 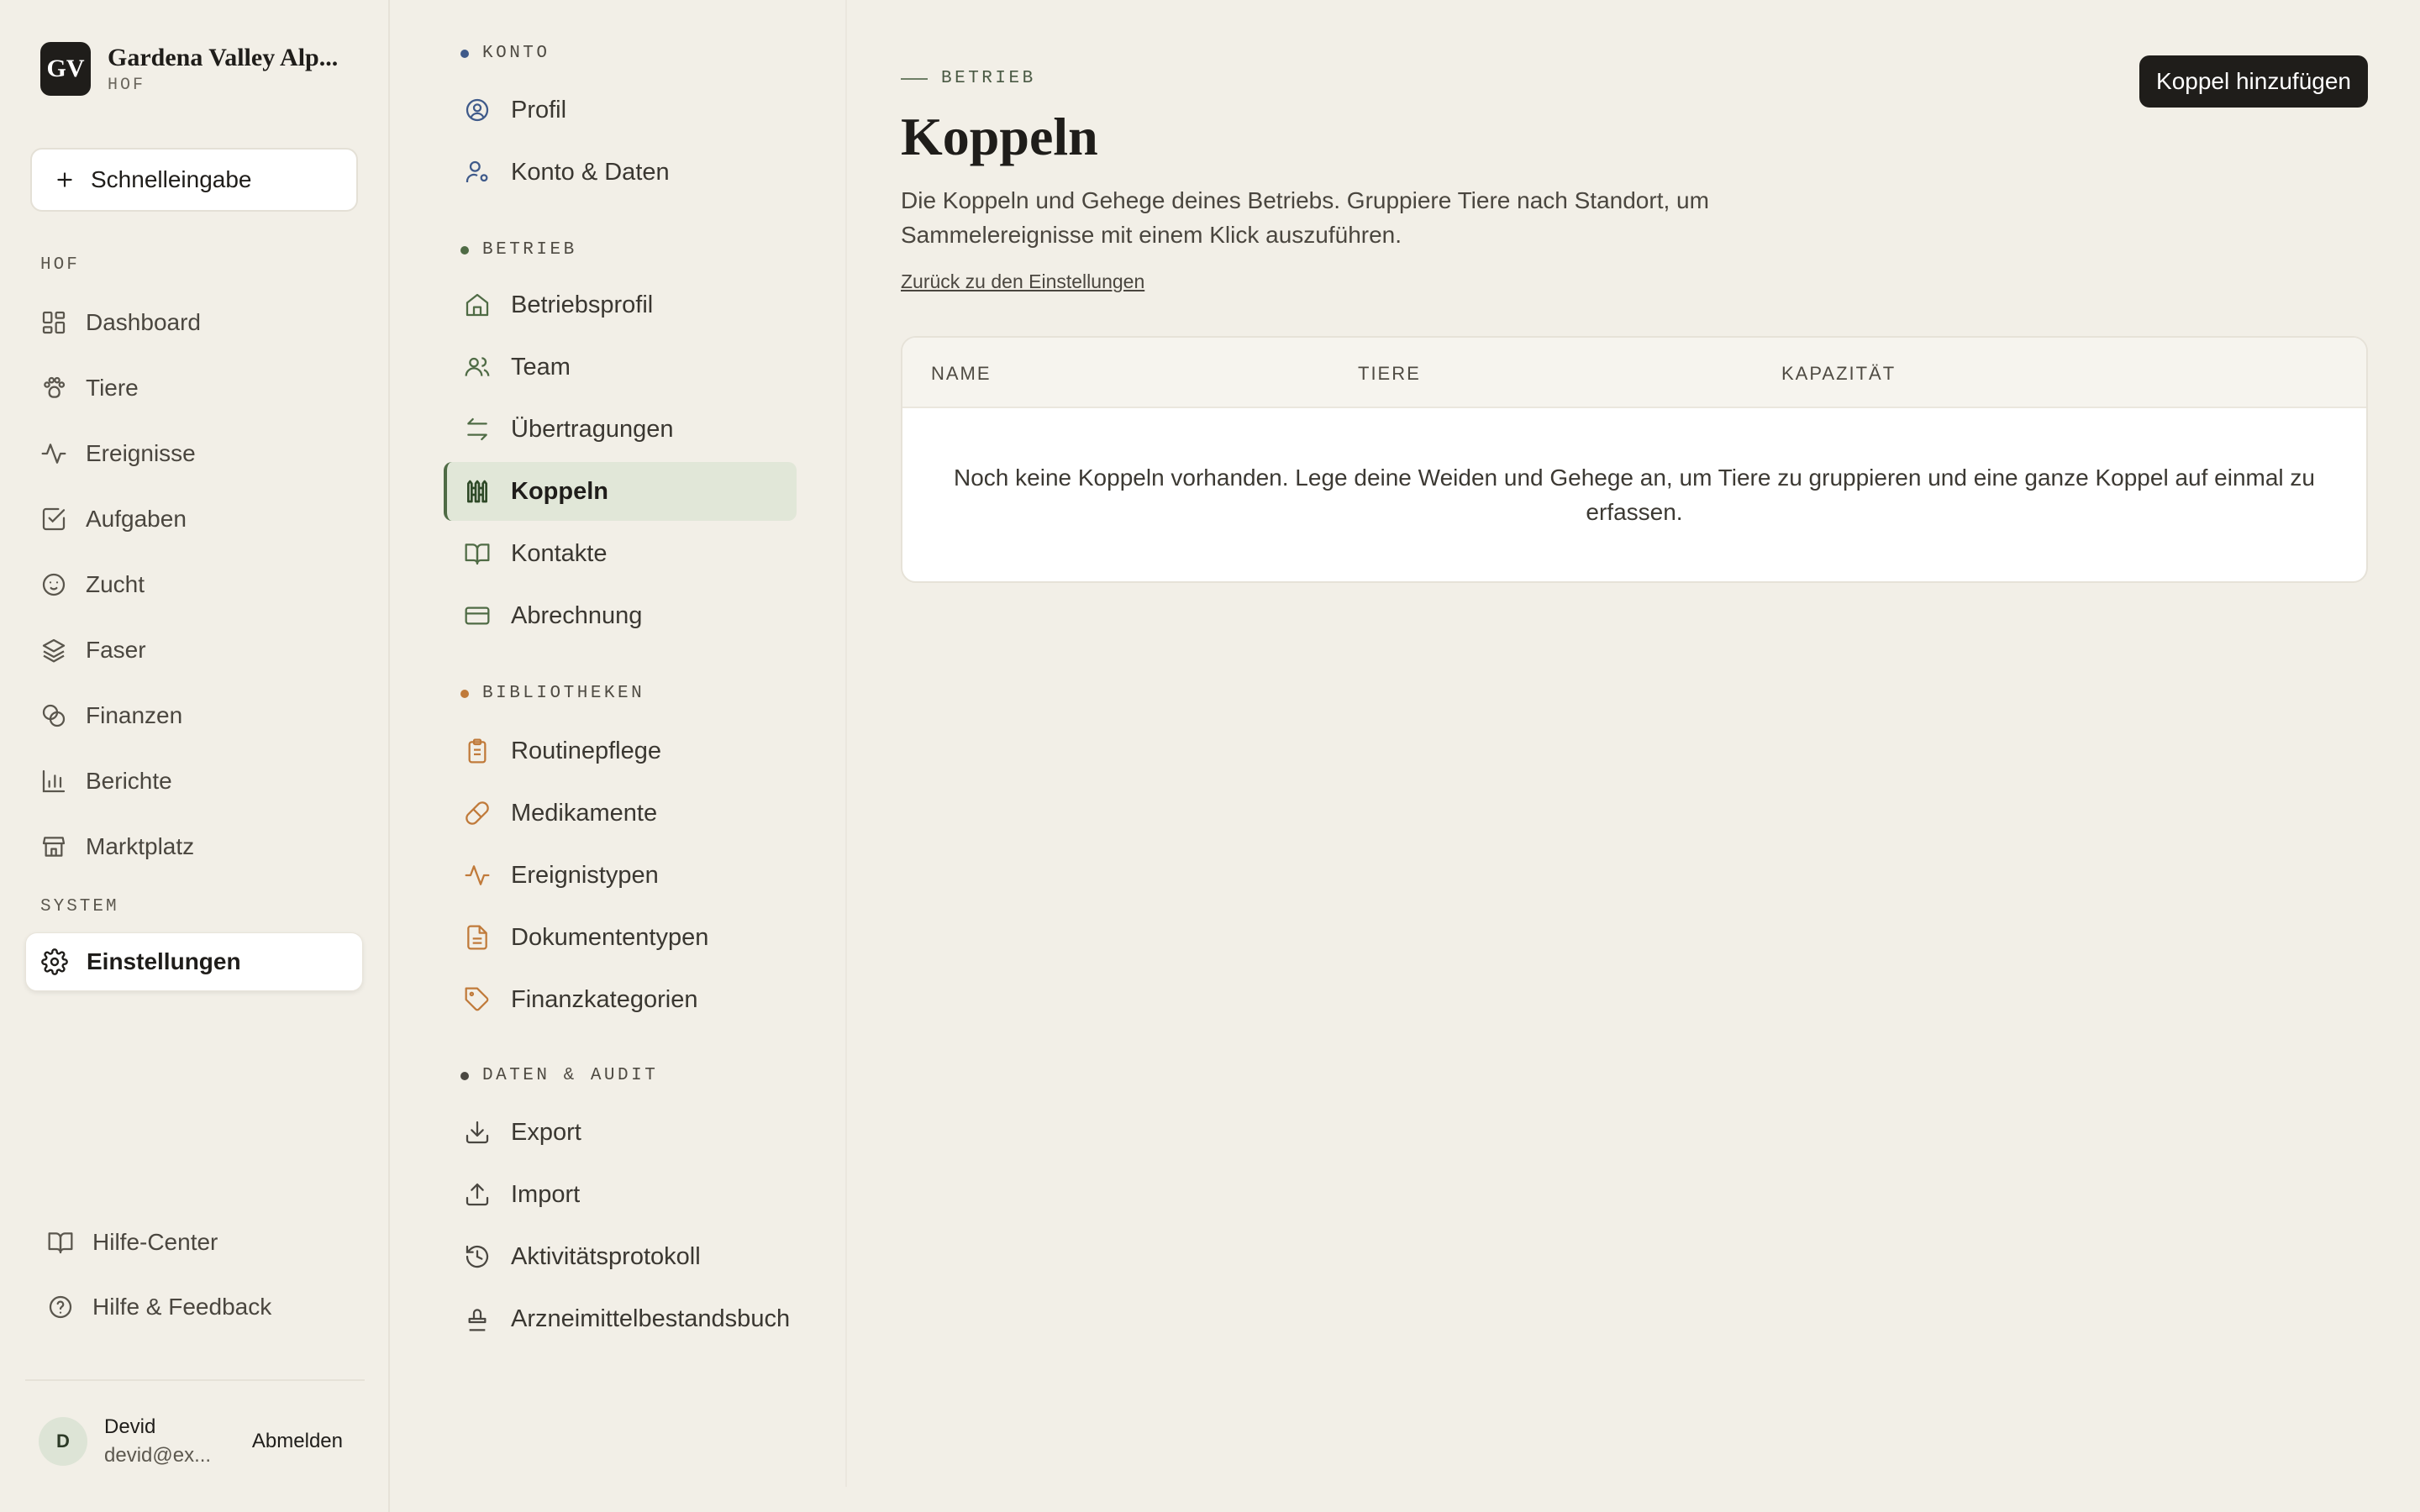 What do you see at coordinates (194, 388) in the screenshot?
I see `sidebar-item-tiere: Tiere` at bounding box center [194, 388].